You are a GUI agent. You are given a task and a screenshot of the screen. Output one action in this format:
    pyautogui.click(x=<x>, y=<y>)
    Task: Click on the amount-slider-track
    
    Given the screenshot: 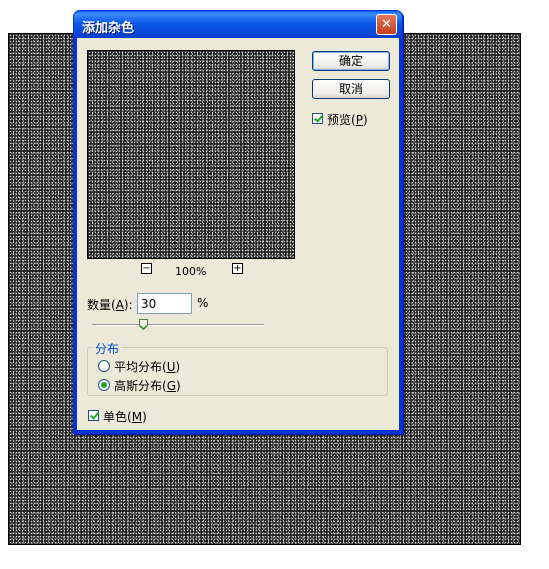 What is the action you would take?
    pyautogui.click(x=178, y=325)
    